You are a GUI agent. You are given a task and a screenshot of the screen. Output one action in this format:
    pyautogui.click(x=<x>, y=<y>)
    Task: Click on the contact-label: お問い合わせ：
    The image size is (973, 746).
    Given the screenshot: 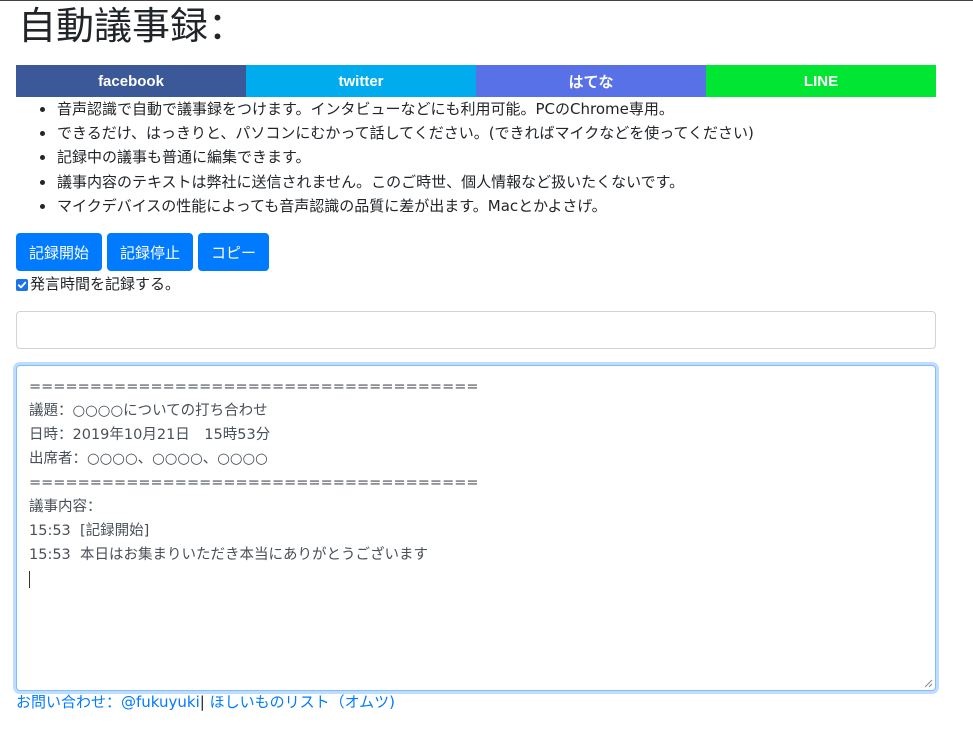 What is the action you would take?
    pyautogui.click(x=69, y=702)
    